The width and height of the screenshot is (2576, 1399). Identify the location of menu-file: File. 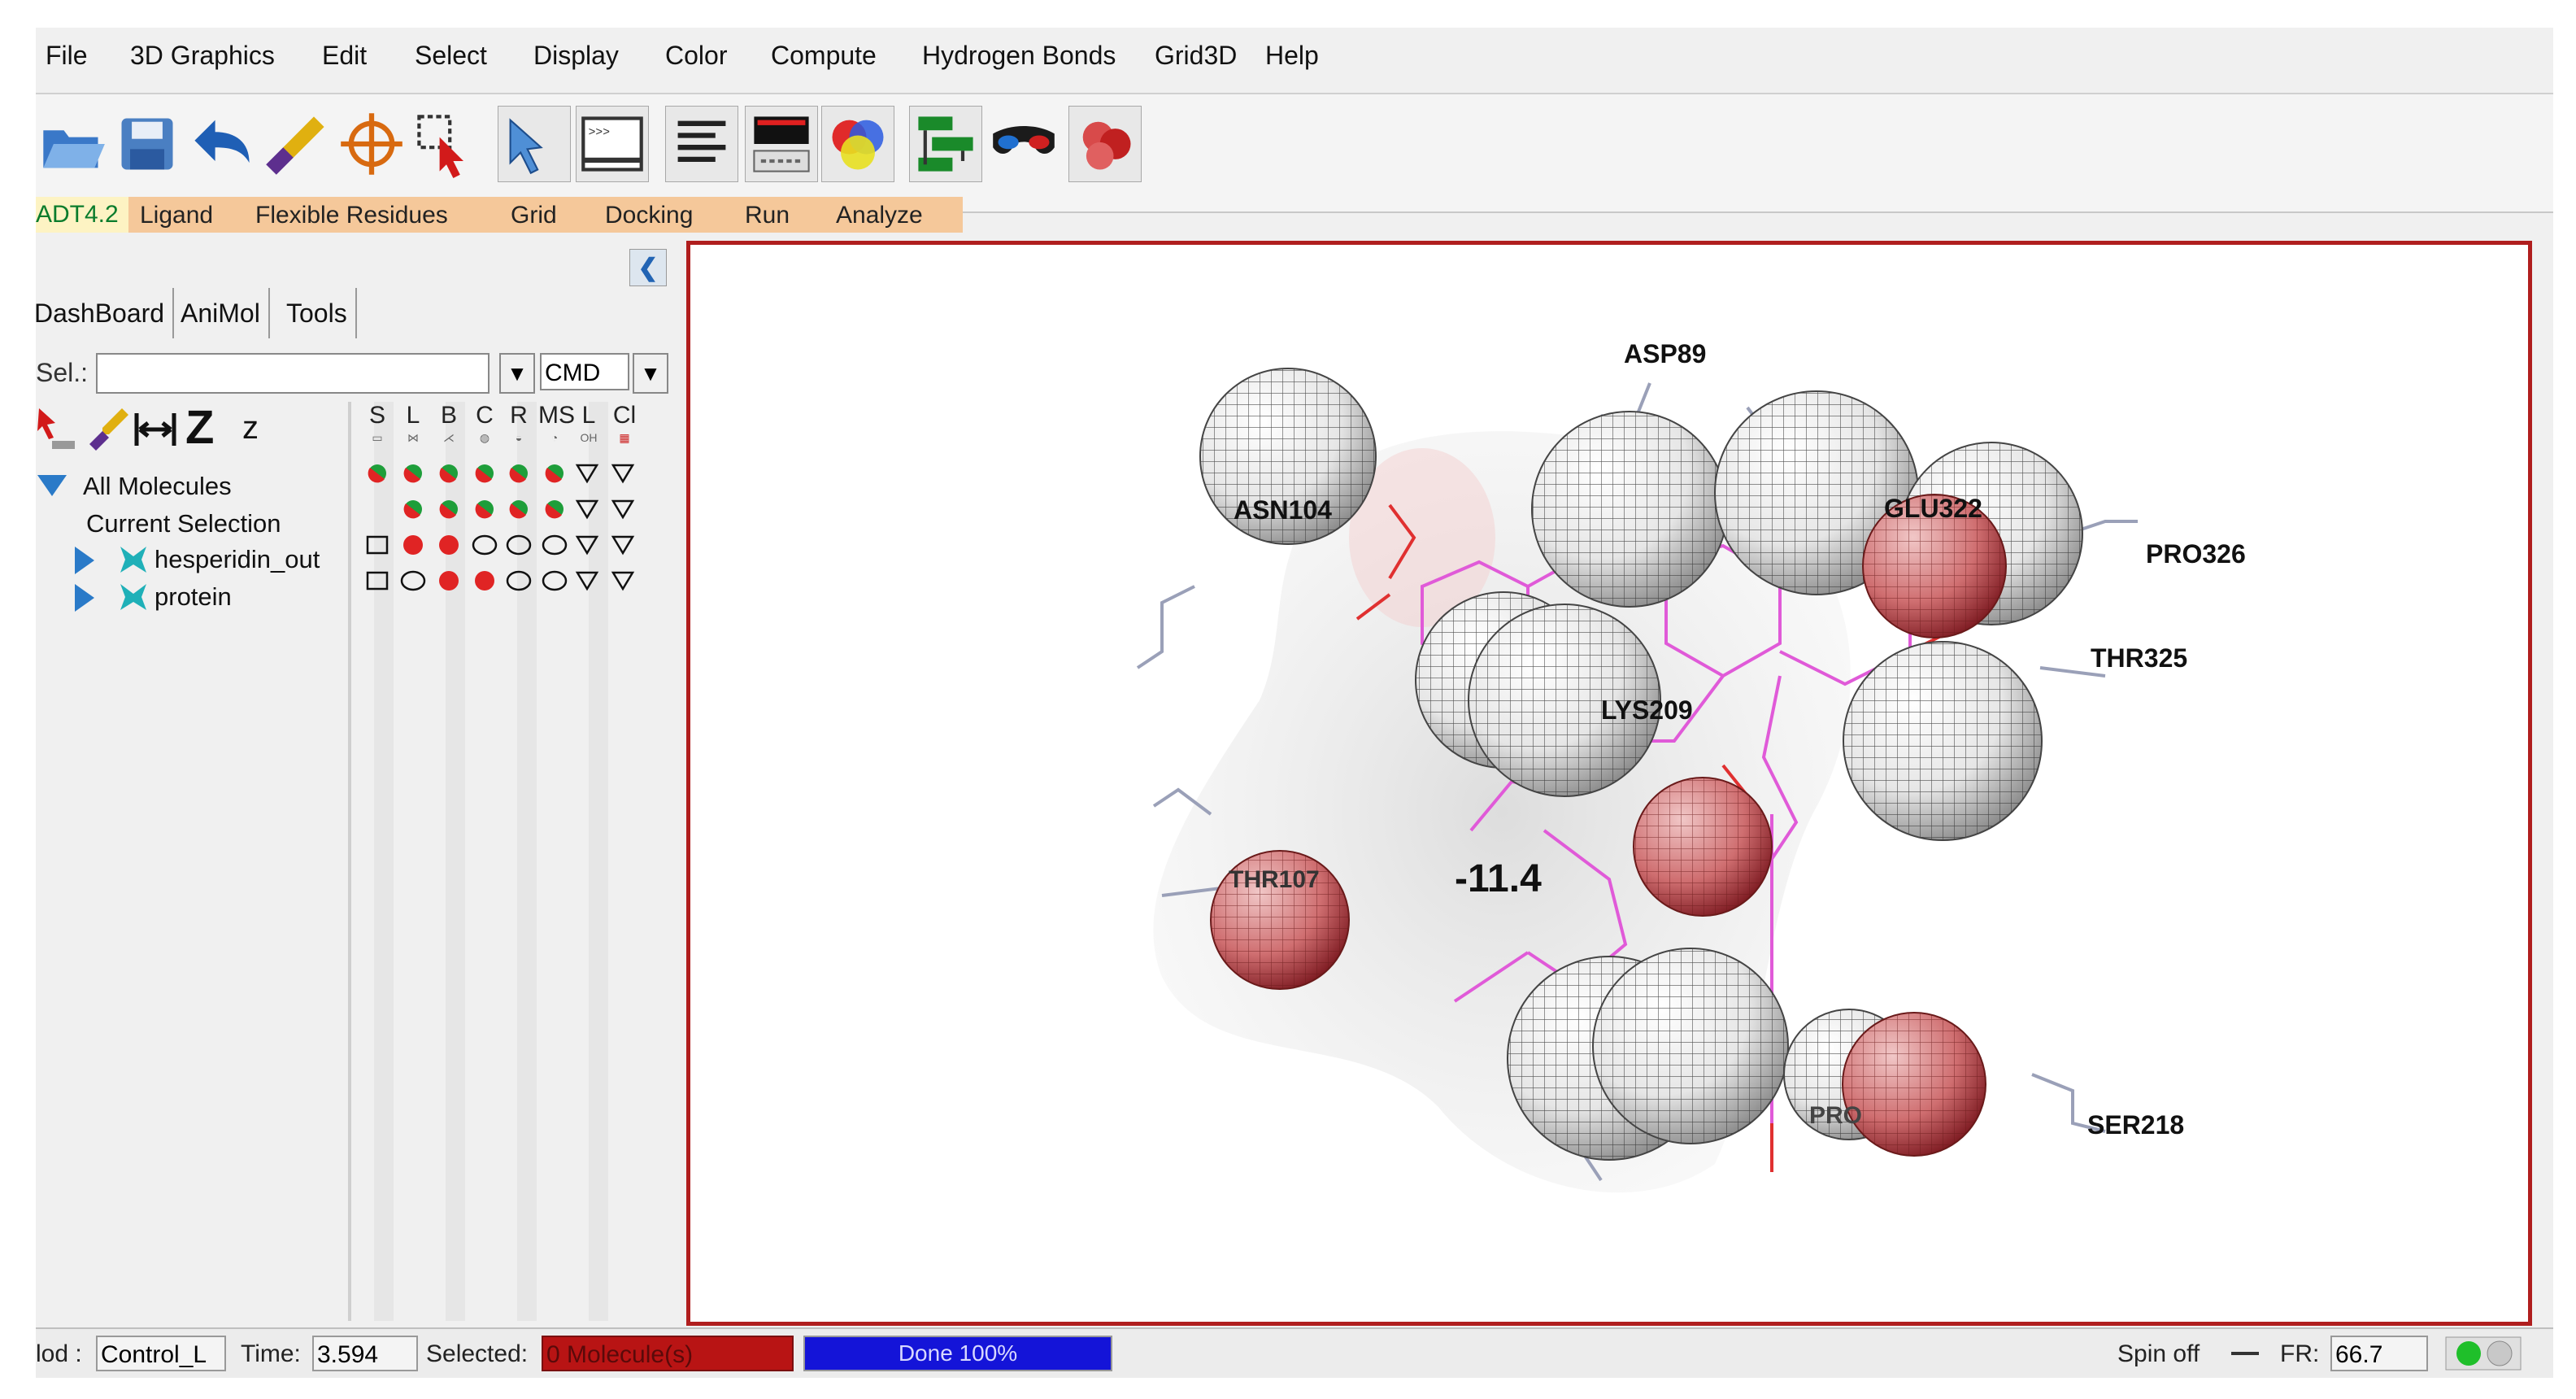
(67, 56).